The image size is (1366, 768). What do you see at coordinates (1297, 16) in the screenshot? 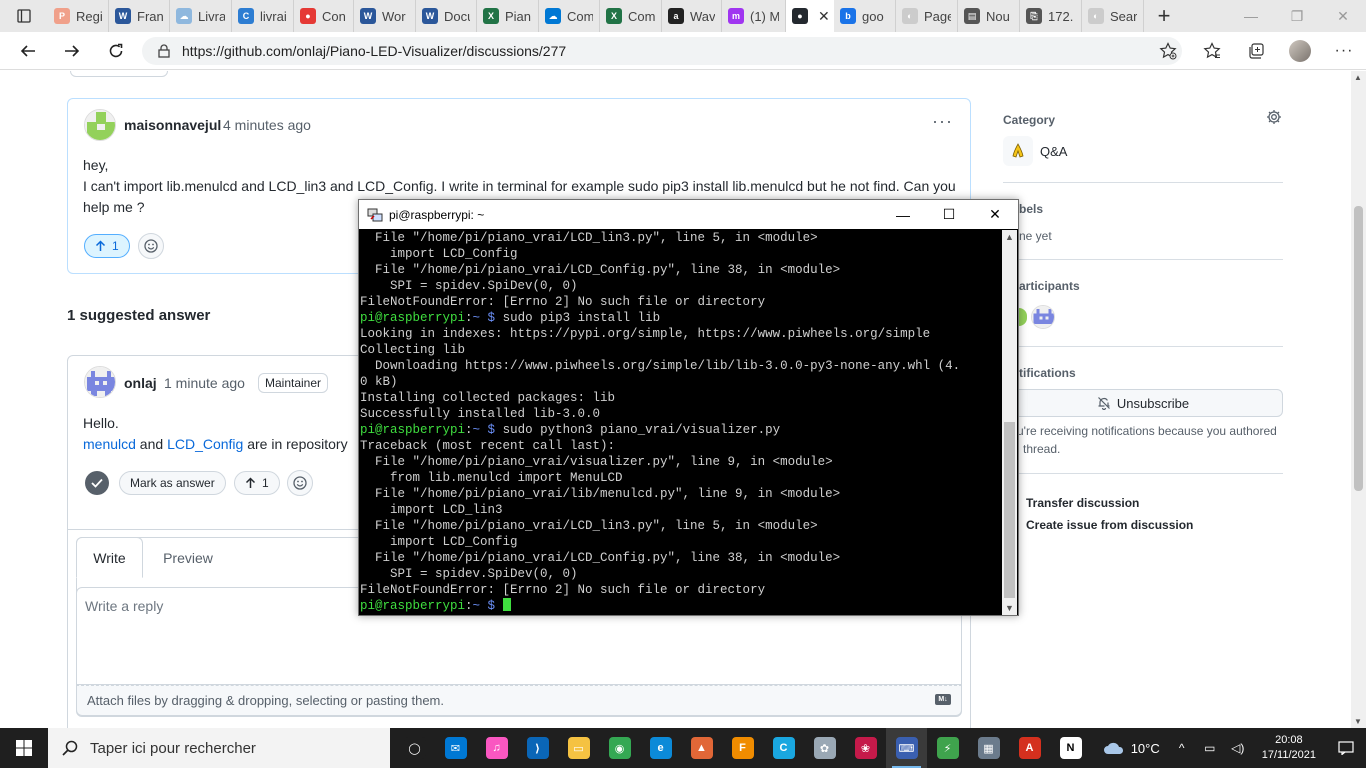
I see `restore-icon: ❐` at bounding box center [1297, 16].